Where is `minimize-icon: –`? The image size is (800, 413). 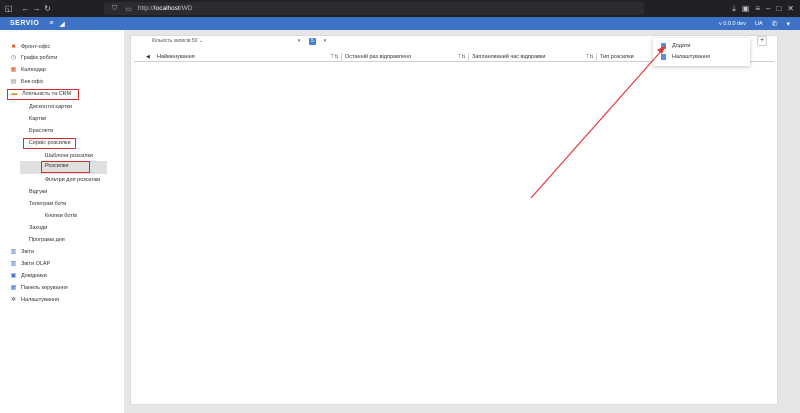
minimize-icon: – is located at coordinates (768, 8).